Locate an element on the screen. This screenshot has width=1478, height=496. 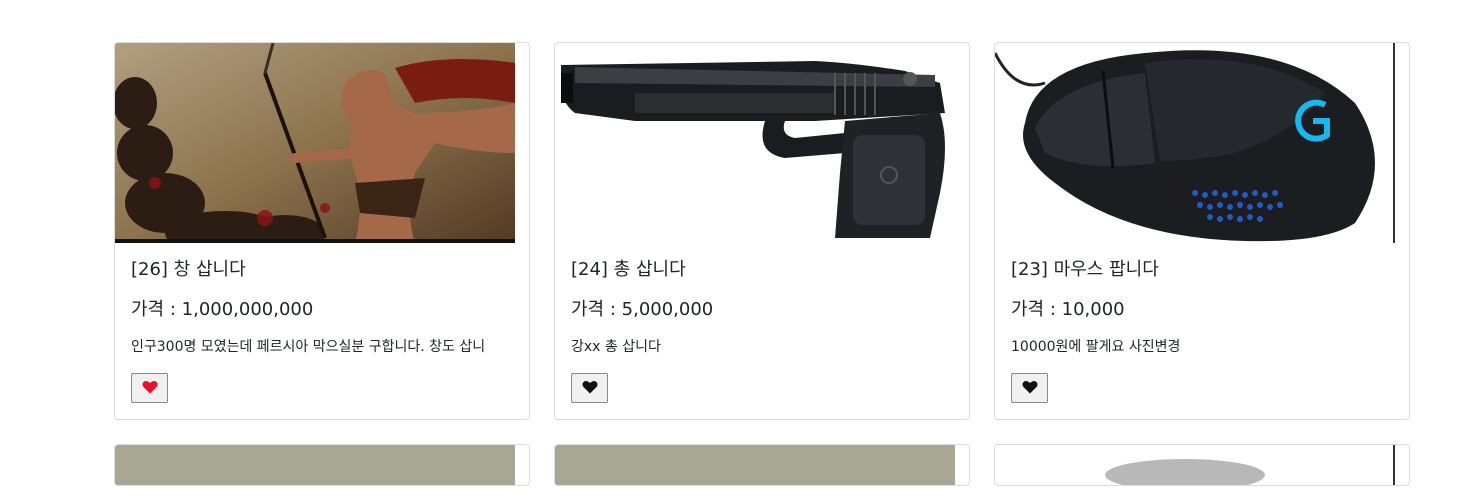
price-row: 가격 : 5,000,000 is located at coordinates (762, 310).